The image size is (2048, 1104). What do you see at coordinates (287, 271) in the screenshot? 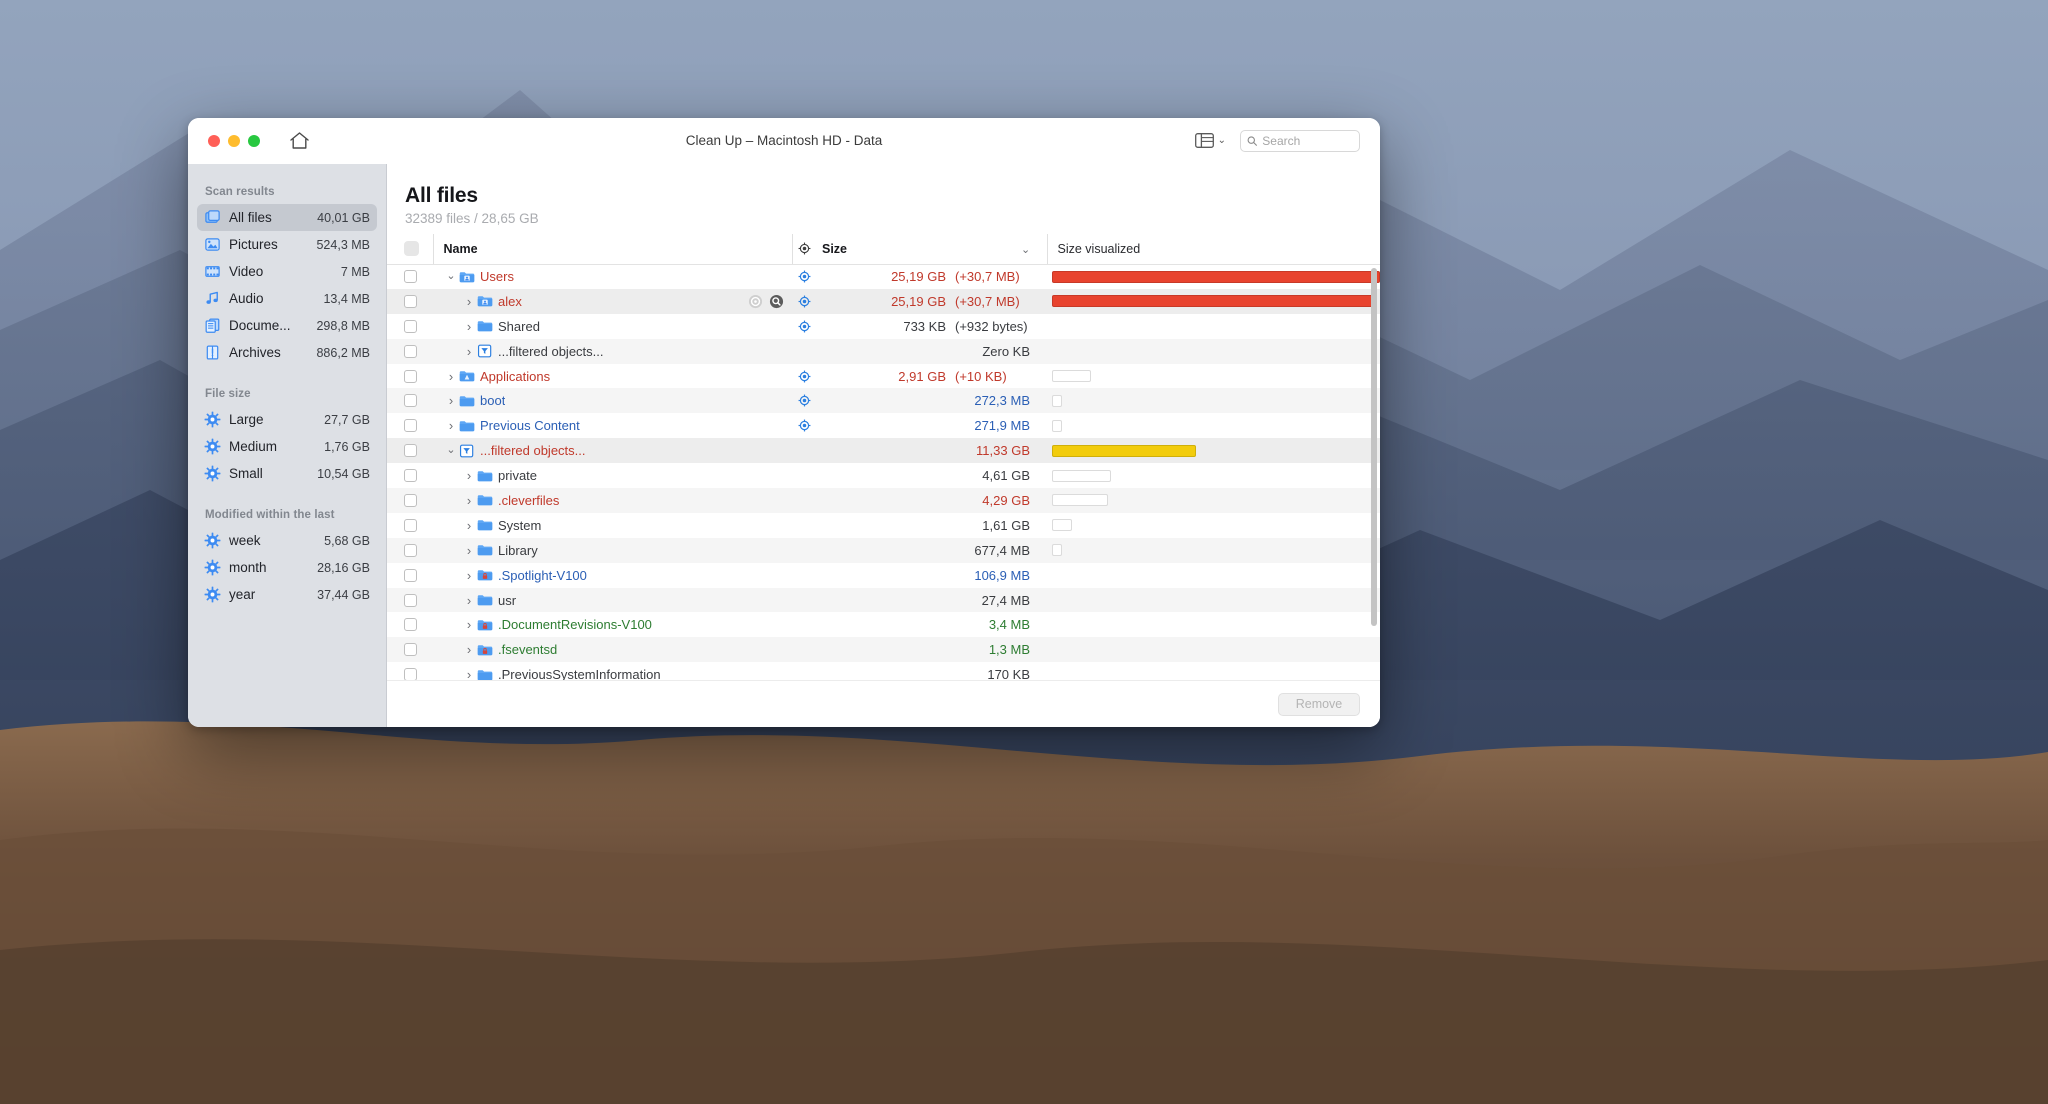
I see `sidebar-item-video: Video 7 MB` at bounding box center [287, 271].